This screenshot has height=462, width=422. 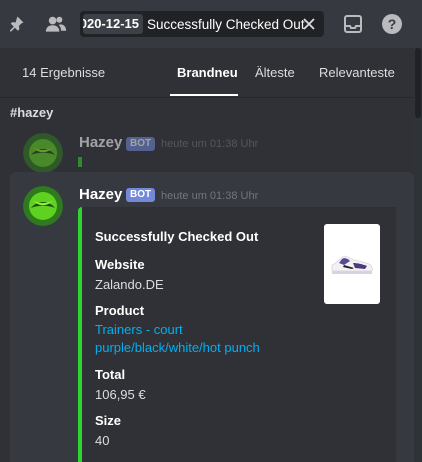 What do you see at coordinates (120, 310) in the screenshot?
I see `field-product-name: Product` at bounding box center [120, 310].